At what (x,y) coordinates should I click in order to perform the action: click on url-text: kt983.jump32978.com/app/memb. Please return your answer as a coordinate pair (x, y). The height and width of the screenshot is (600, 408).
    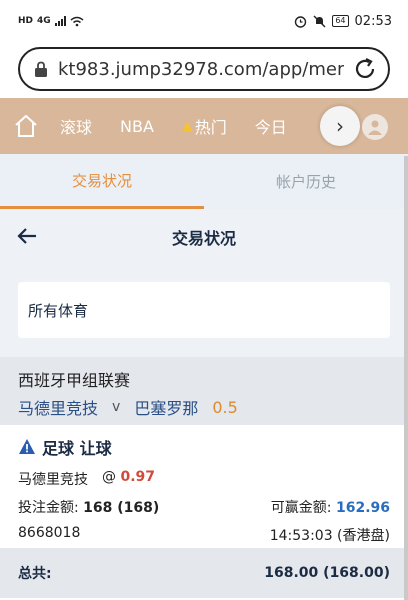
    Looking at the image, I should click on (201, 69).